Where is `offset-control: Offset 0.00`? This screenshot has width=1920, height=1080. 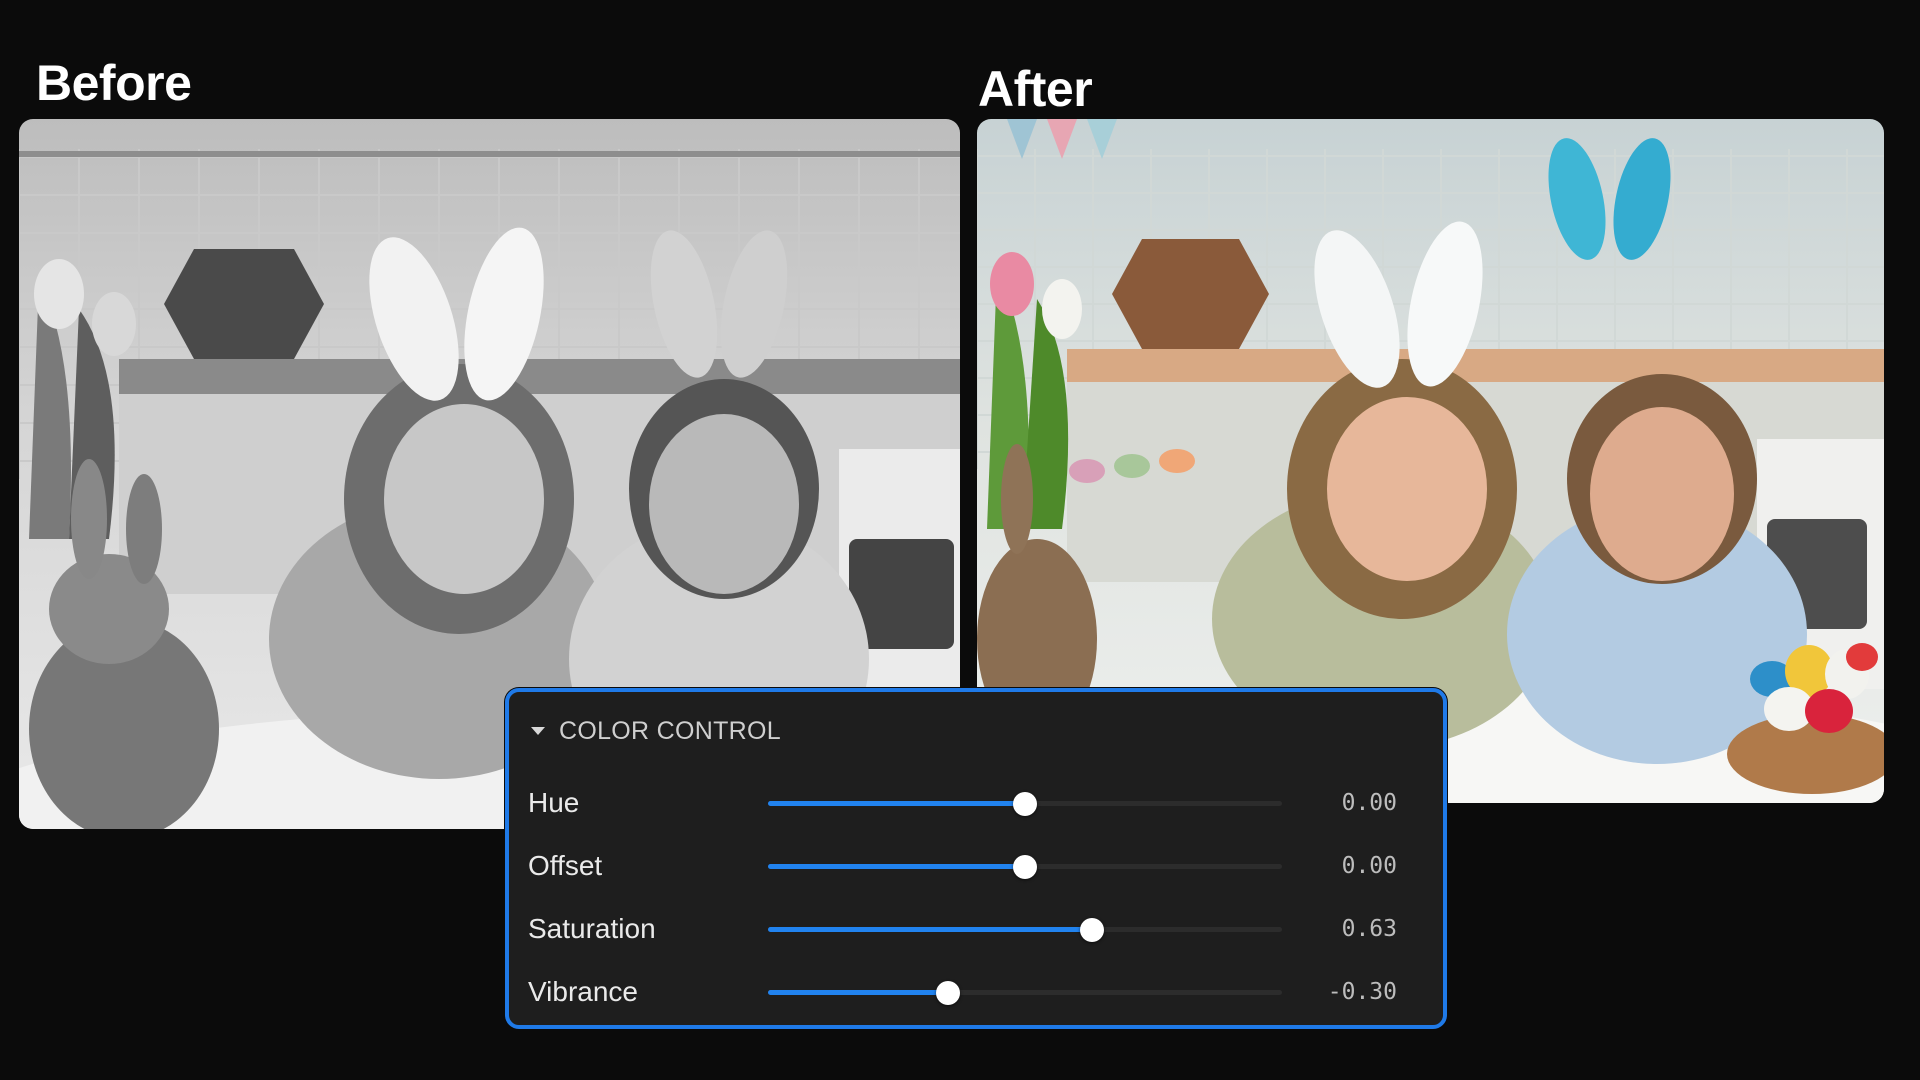 offset-control: Offset 0.00 is located at coordinates (976, 866).